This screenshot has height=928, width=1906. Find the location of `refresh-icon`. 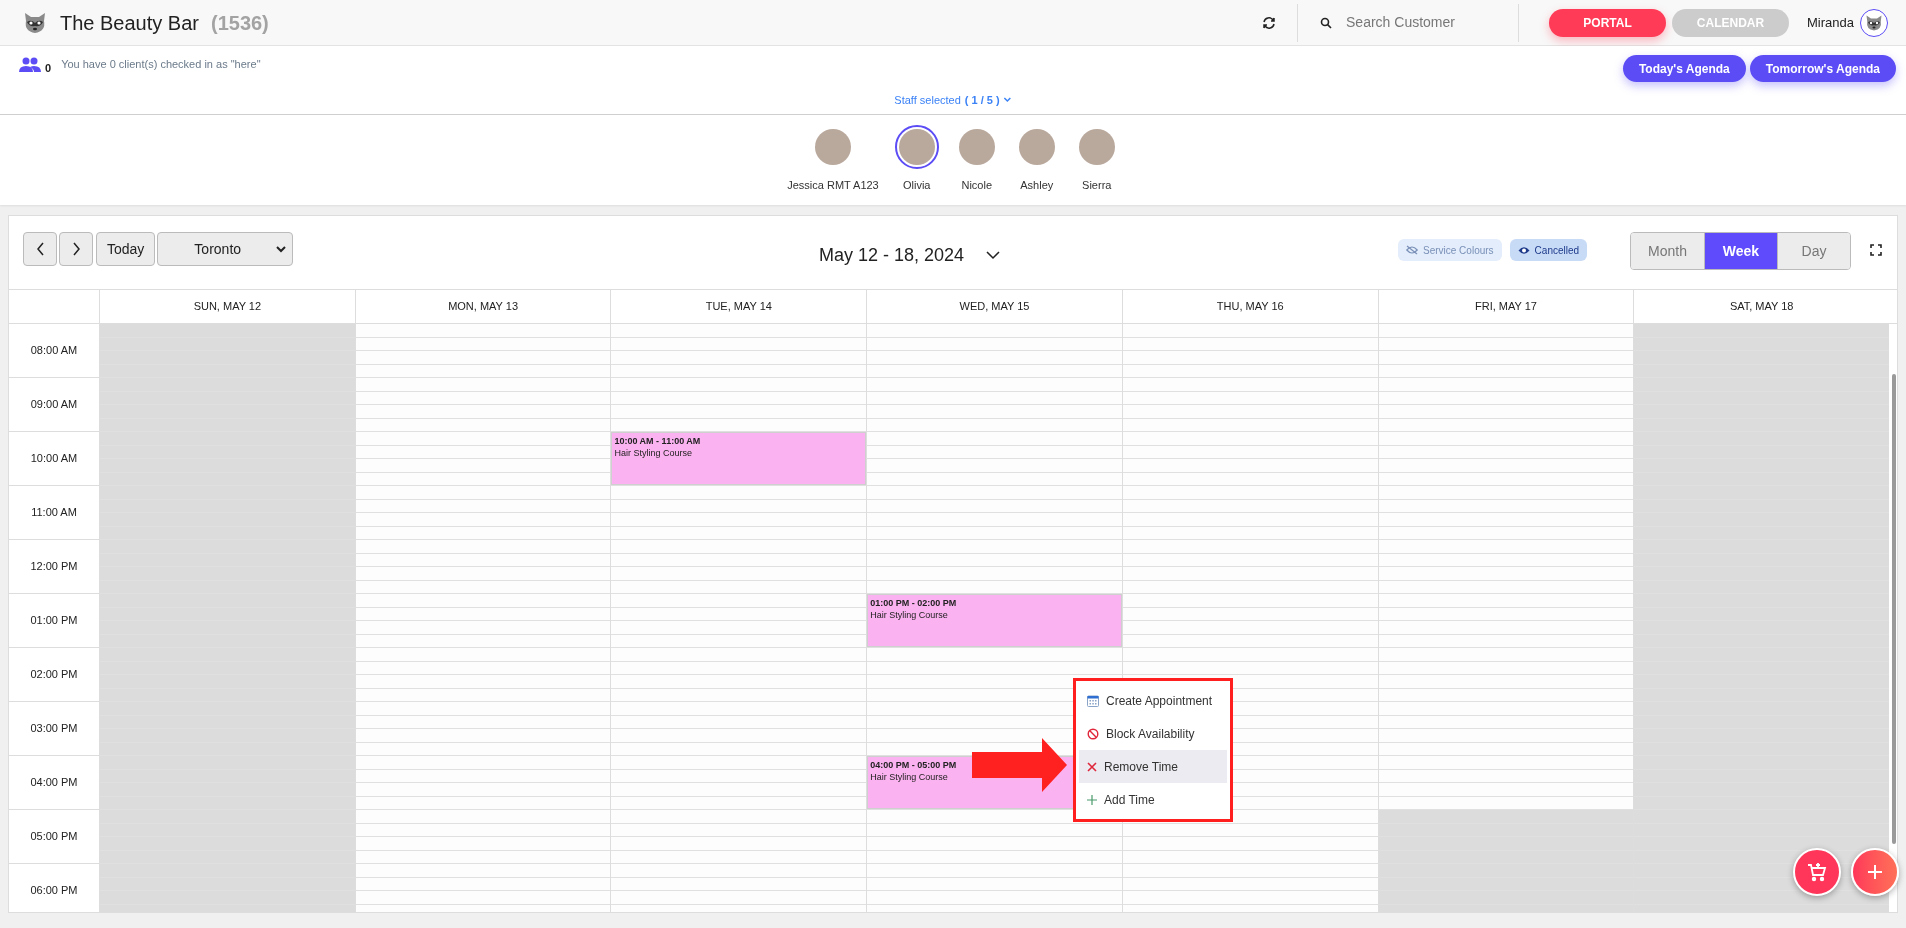

refresh-icon is located at coordinates (1269, 22).